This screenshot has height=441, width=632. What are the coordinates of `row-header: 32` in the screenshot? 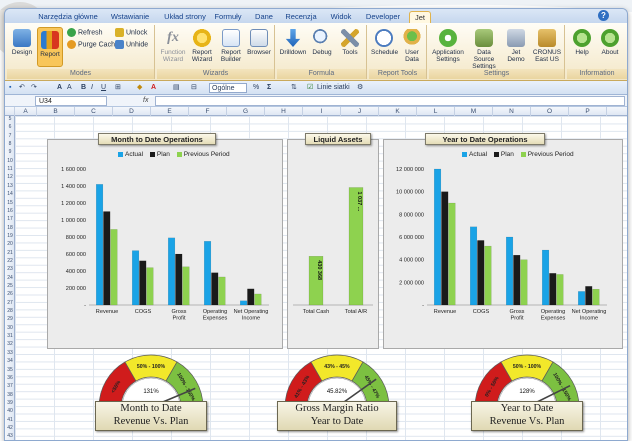 It's located at (10, 344).